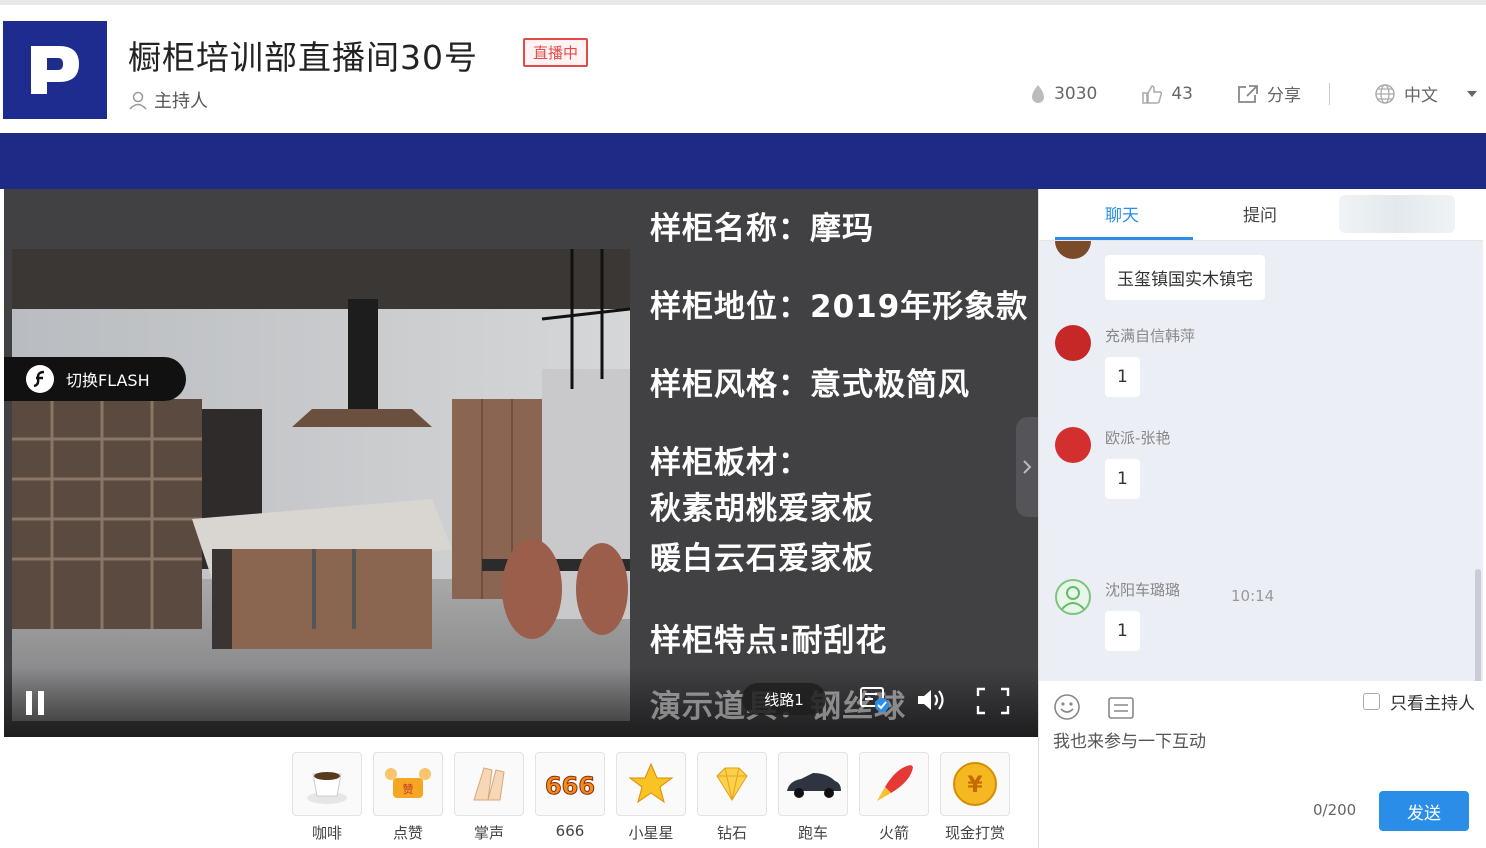 The image size is (1486, 848). What do you see at coordinates (762, 229) in the screenshot?
I see `spec-line: 样柜名称：摩玛` at bounding box center [762, 229].